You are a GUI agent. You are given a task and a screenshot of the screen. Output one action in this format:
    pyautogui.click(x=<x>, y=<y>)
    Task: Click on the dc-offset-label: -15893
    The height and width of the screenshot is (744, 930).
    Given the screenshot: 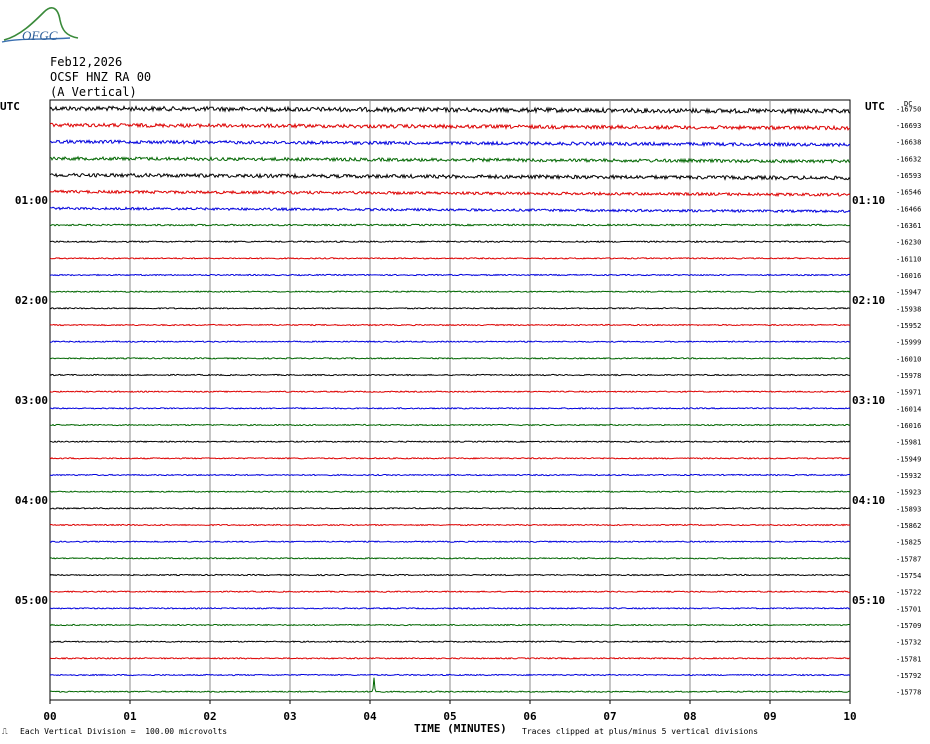 What is the action you would take?
    pyautogui.click(x=908, y=509)
    